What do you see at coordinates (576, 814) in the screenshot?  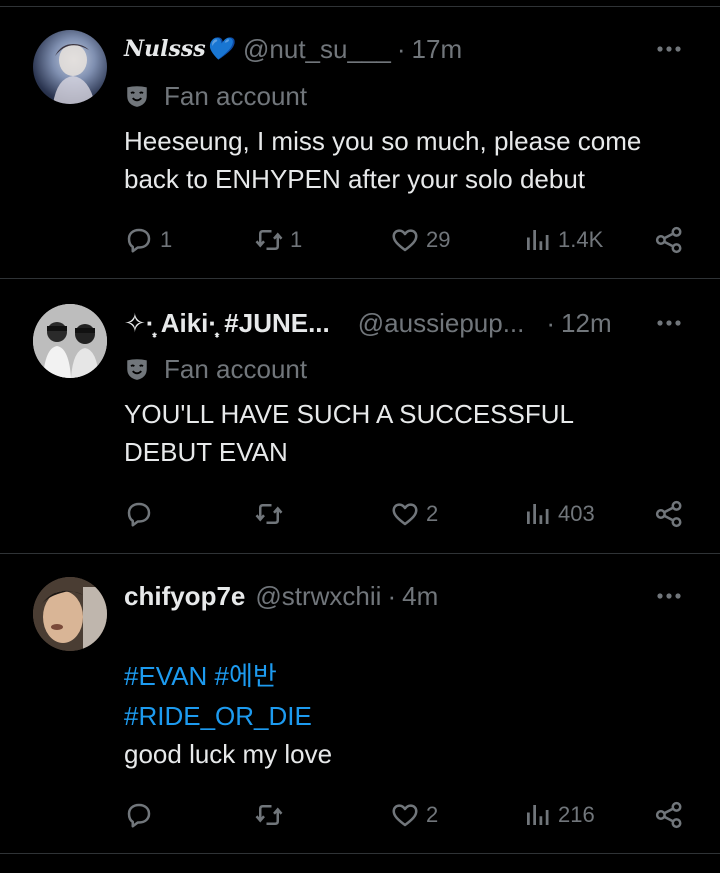 I see `views-count: 216` at bounding box center [576, 814].